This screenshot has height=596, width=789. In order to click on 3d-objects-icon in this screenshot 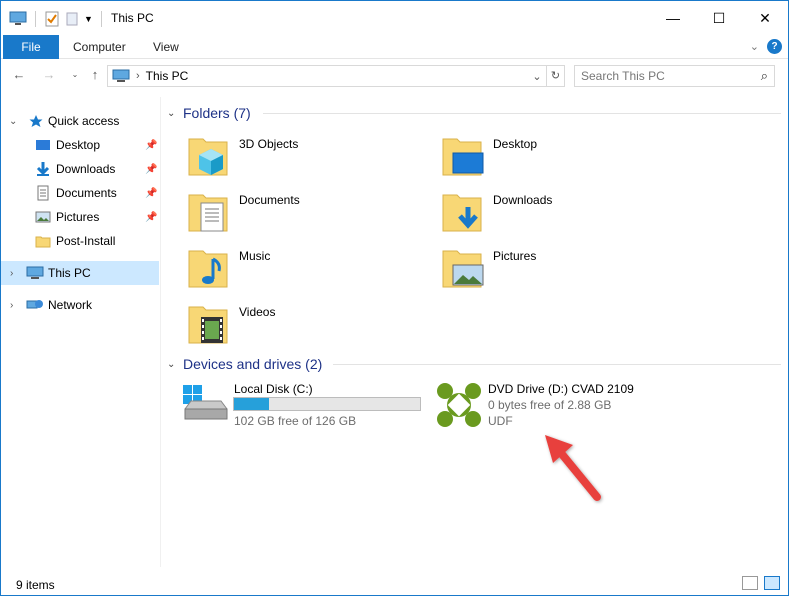, I will do `click(208, 157)`.